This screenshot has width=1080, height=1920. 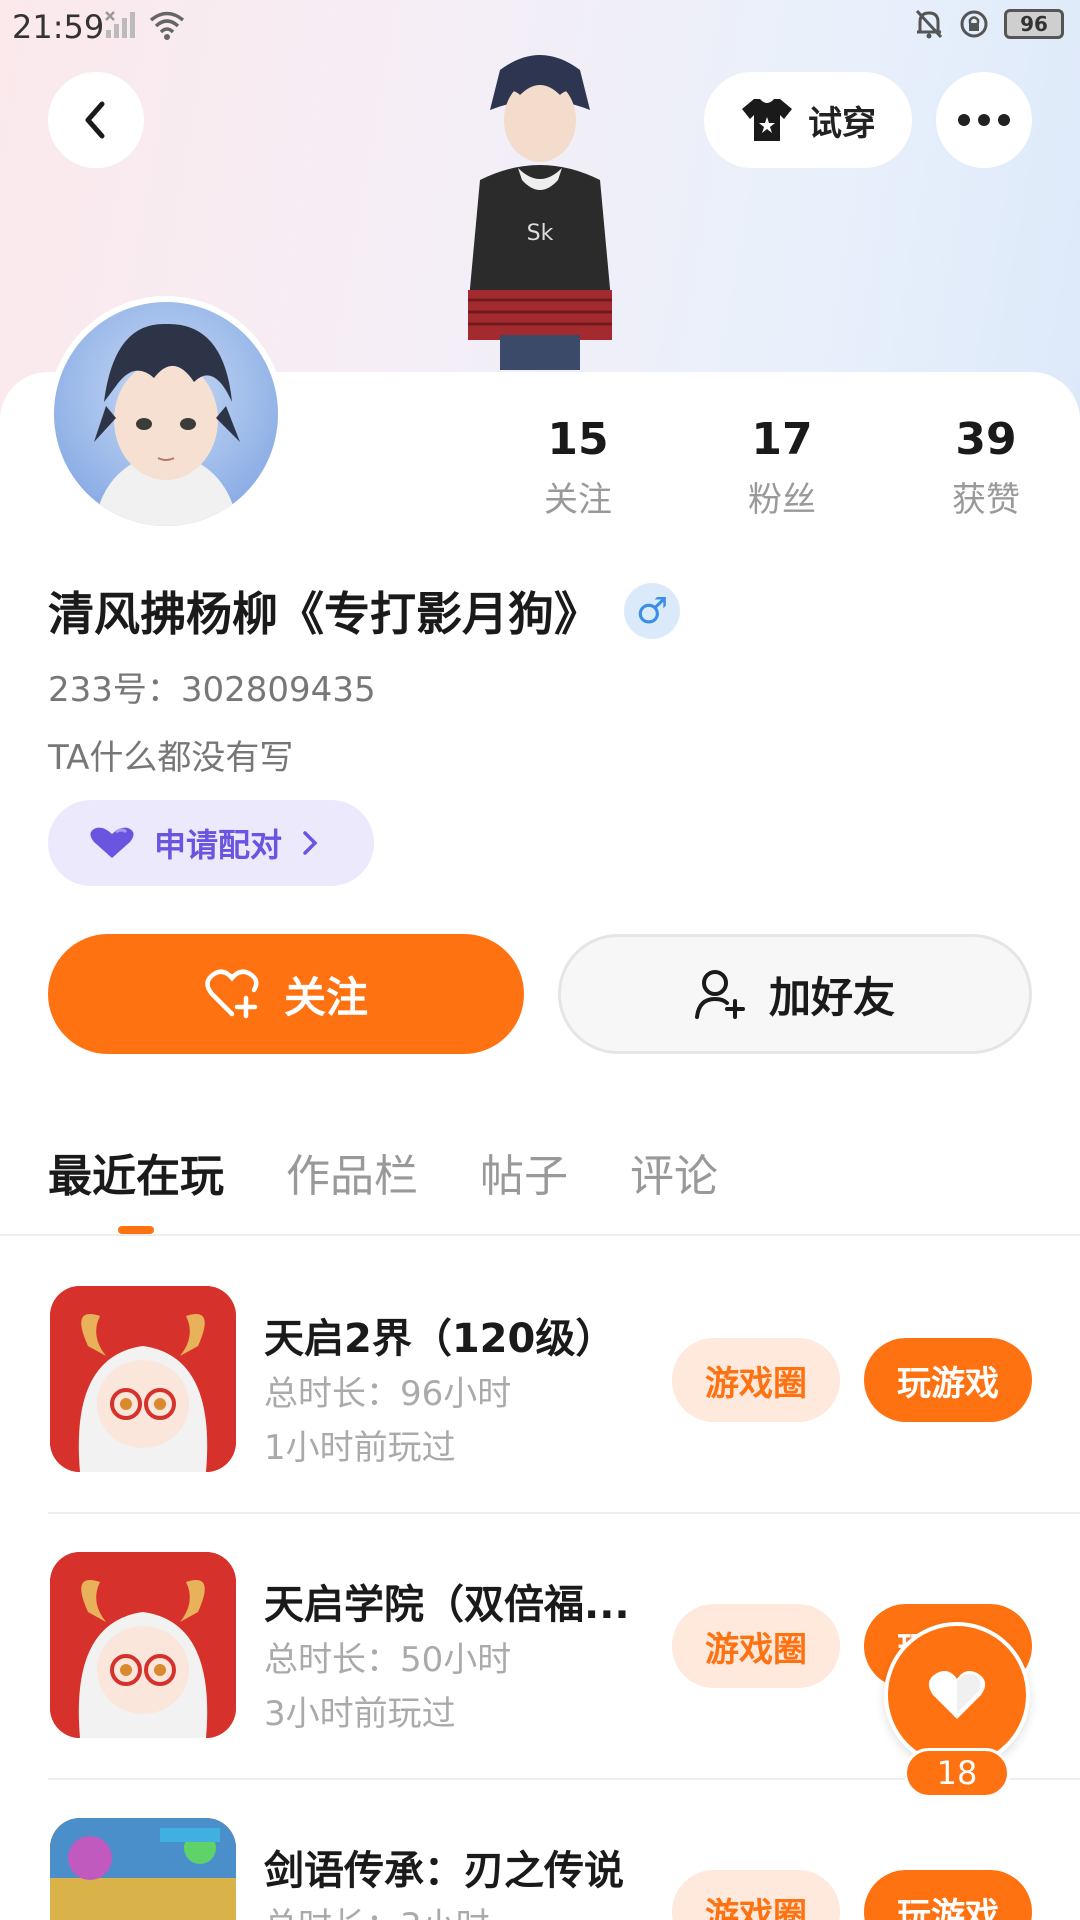 I want to click on stat-label: 粉丝, so click(x=782, y=500).